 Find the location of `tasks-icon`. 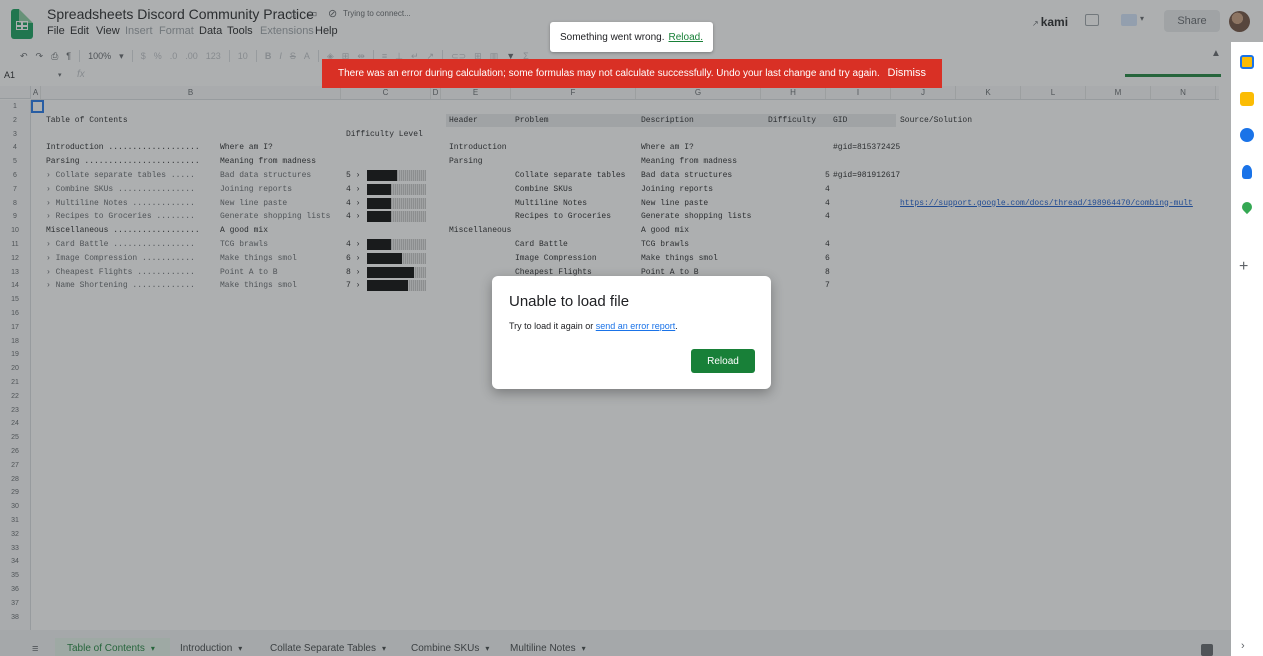

tasks-icon is located at coordinates (1247, 135).